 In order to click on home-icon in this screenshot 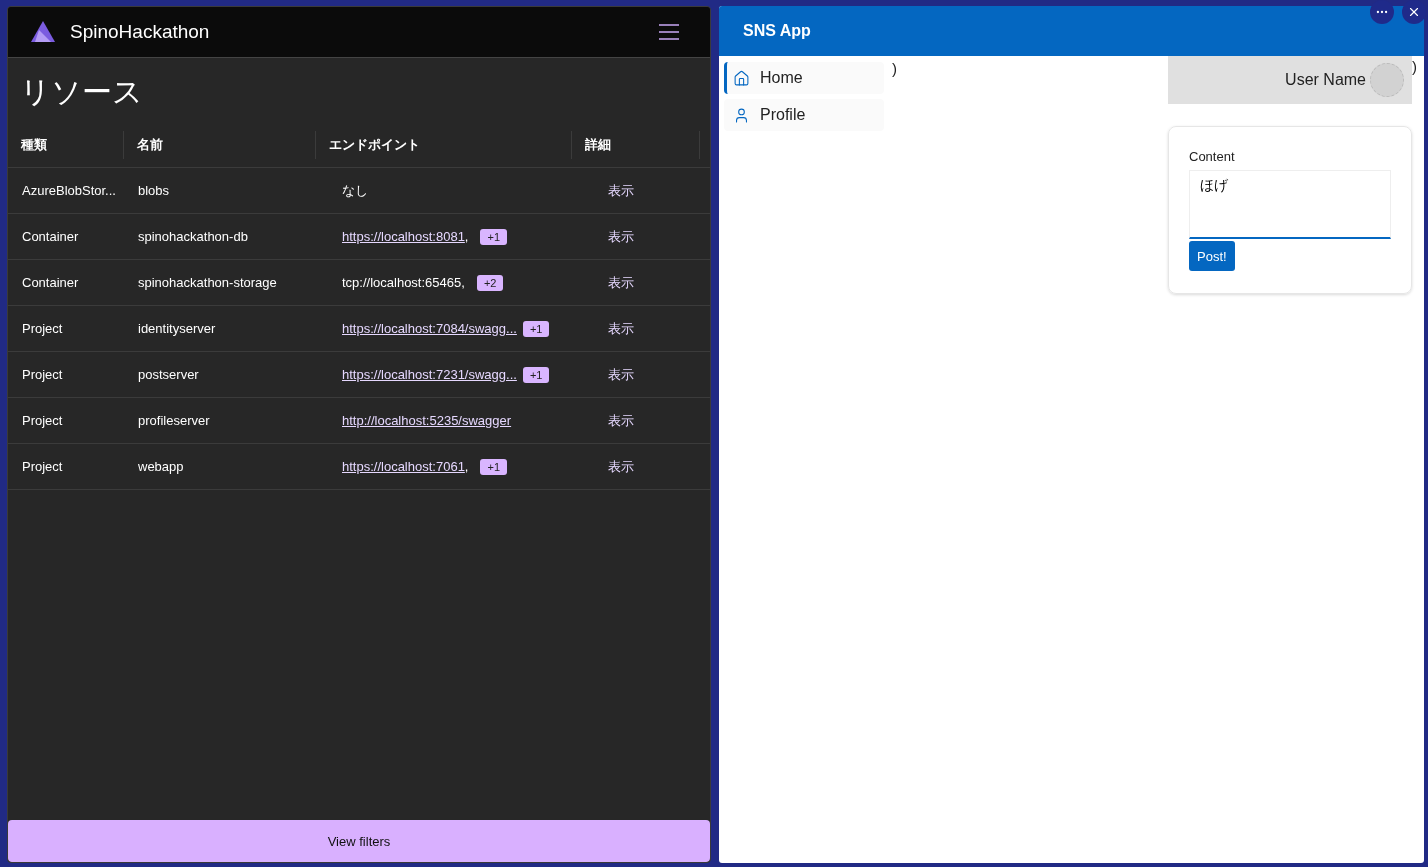, I will do `click(741, 78)`.